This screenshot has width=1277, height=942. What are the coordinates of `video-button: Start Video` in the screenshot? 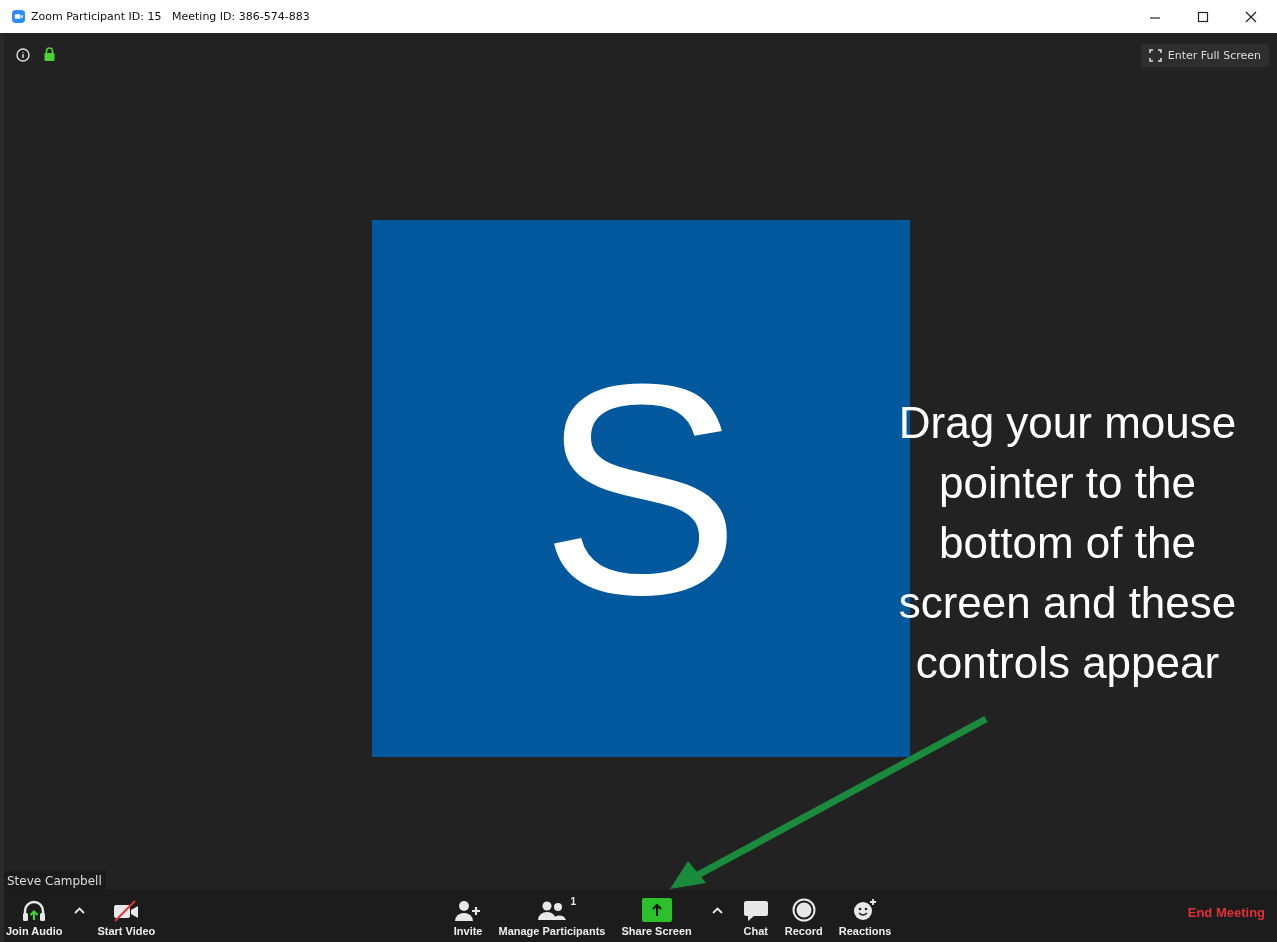 It's located at (126, 916).